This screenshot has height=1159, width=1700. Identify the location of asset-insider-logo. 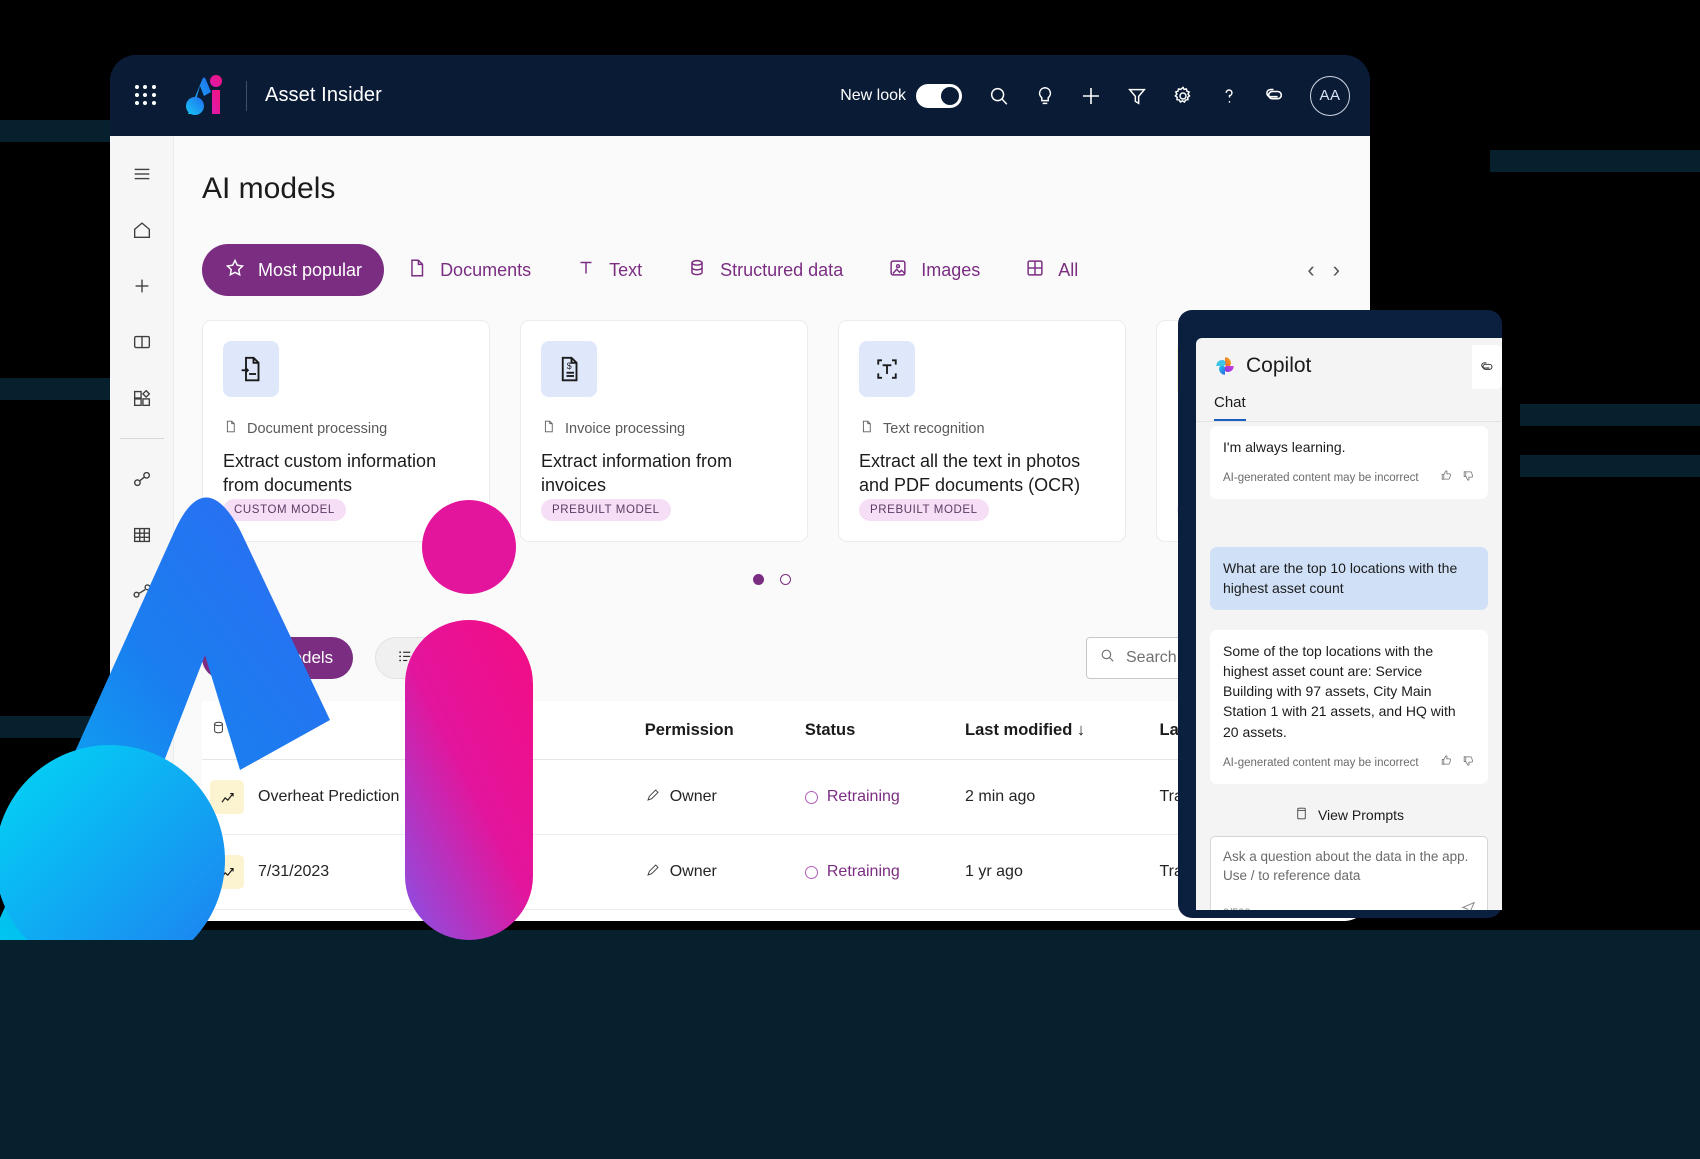
(204, 96).